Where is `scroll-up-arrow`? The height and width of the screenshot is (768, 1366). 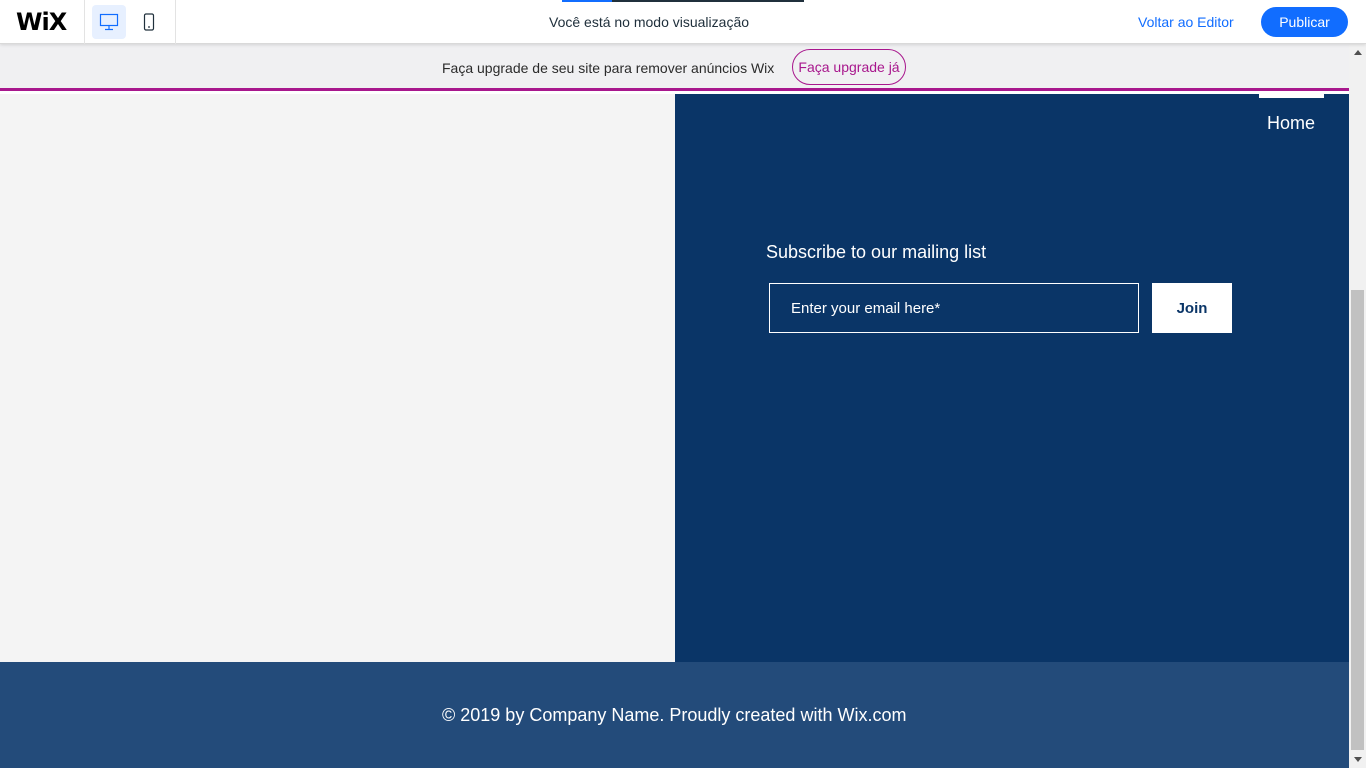
scroll-up-arrow is located at coordinates (1357, 52).